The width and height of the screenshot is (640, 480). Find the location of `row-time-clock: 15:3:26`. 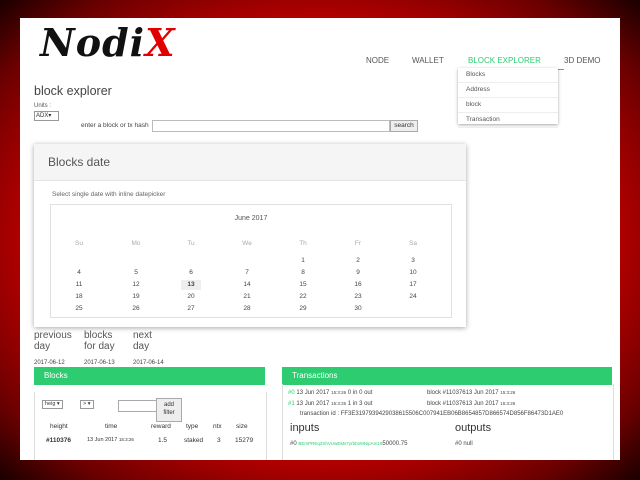

row-time-clock: 15:3:26 is located at coordinates (126, 439).